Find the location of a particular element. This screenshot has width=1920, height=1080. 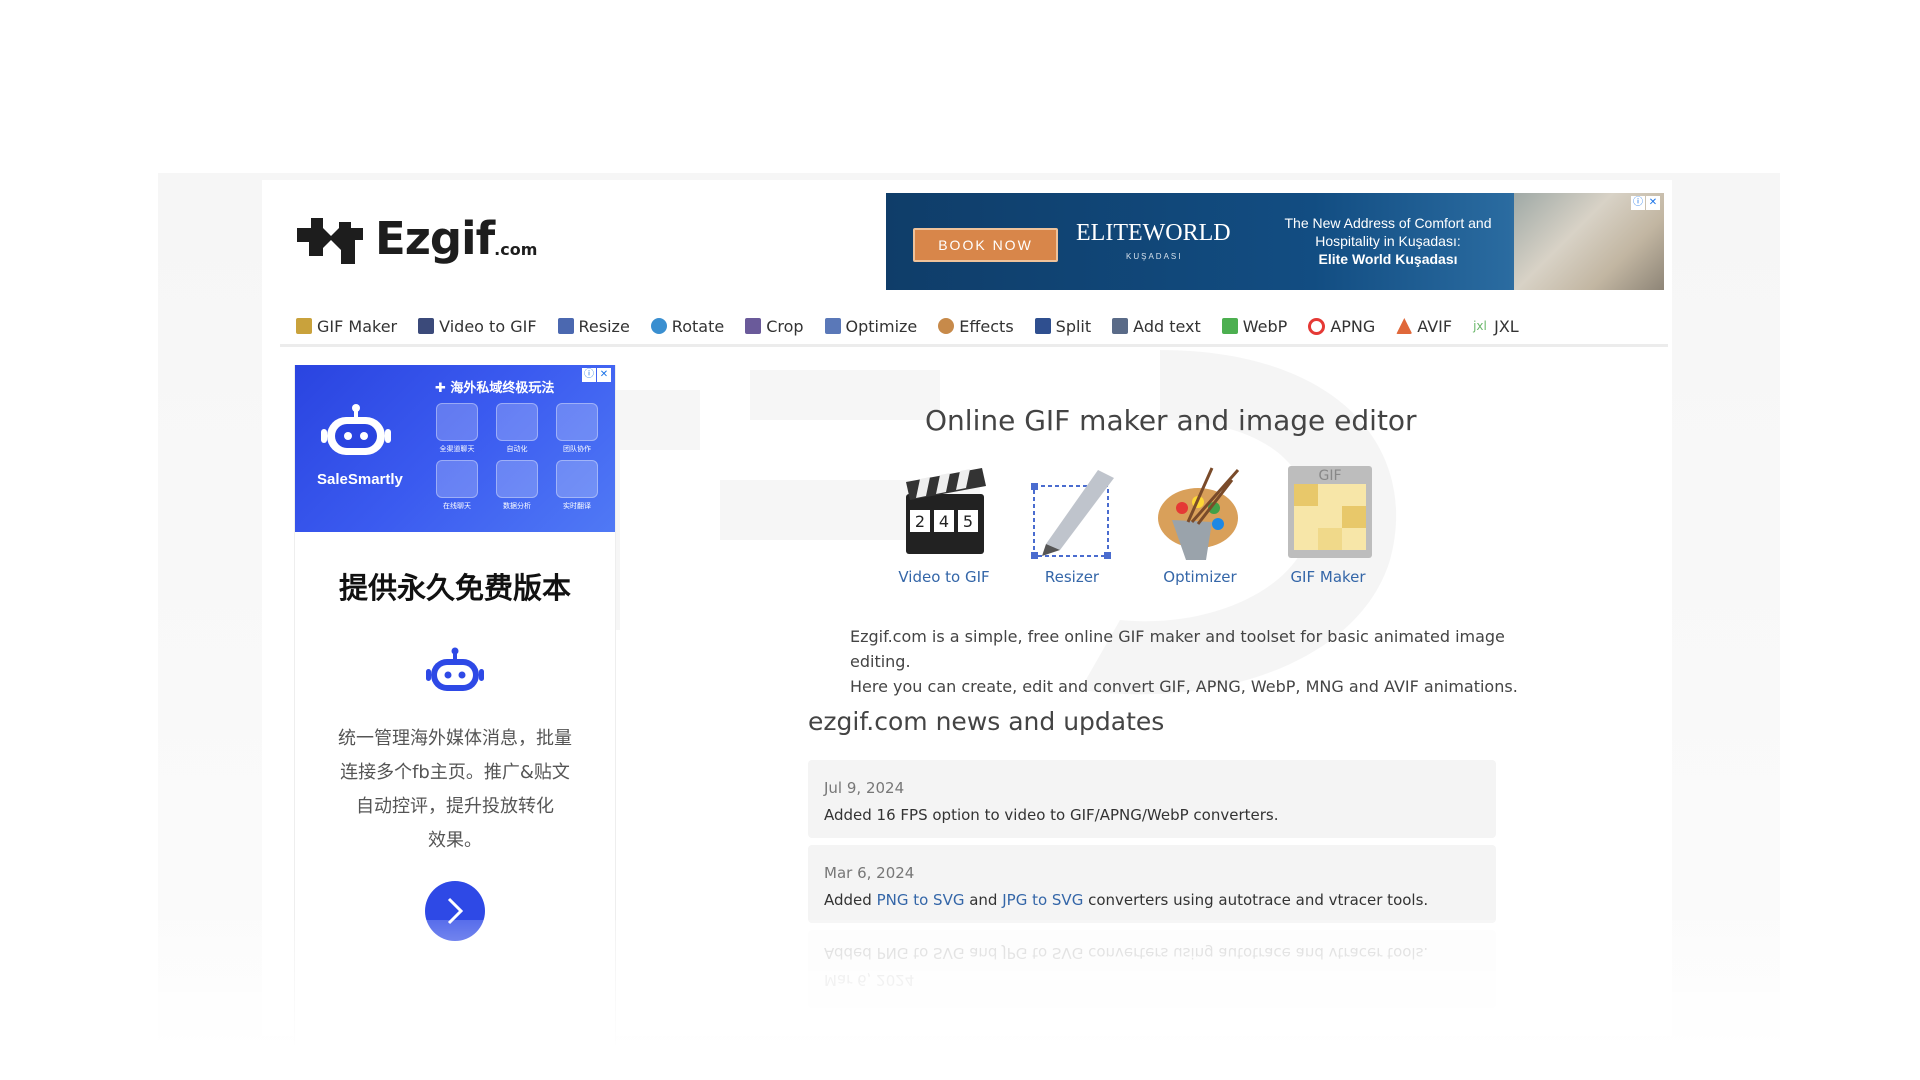

nav-gif-maker: GIF Maker is located at coordinates (346, 326).